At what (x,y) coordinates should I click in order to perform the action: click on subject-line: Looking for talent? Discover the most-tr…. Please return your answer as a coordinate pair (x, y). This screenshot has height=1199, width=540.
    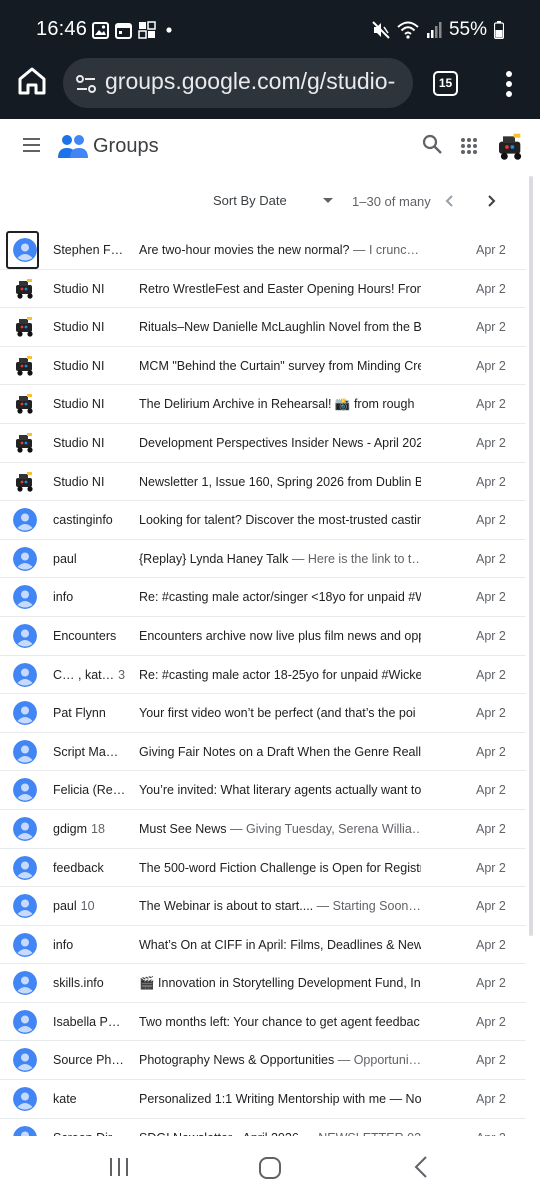
    Looking at the image, I should click on (280, 520).